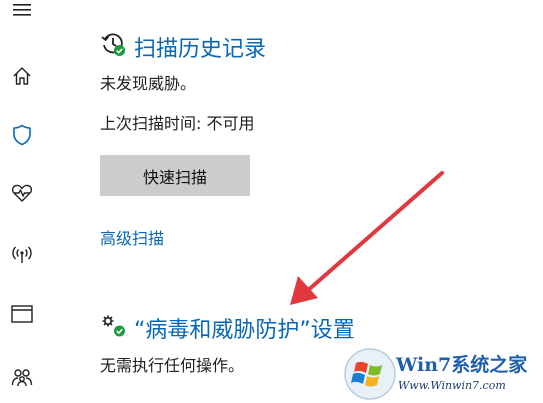 The width and height of the screenshot is (543, 403). Describe the element at coordinates (462, 365) in the screenshot. I see `watermark-title: Win7系统之家` at that location.